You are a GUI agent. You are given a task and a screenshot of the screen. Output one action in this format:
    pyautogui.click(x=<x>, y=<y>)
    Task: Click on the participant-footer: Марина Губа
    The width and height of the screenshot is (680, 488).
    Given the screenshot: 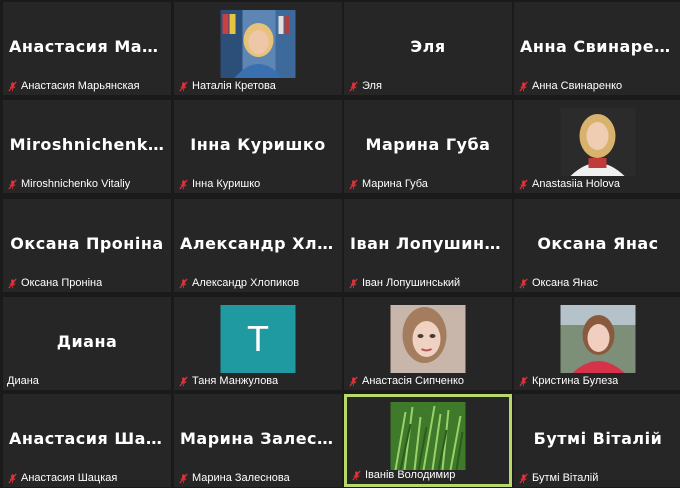 What is the action you would take?
    pyautogui.click(x=388, y=184)
    